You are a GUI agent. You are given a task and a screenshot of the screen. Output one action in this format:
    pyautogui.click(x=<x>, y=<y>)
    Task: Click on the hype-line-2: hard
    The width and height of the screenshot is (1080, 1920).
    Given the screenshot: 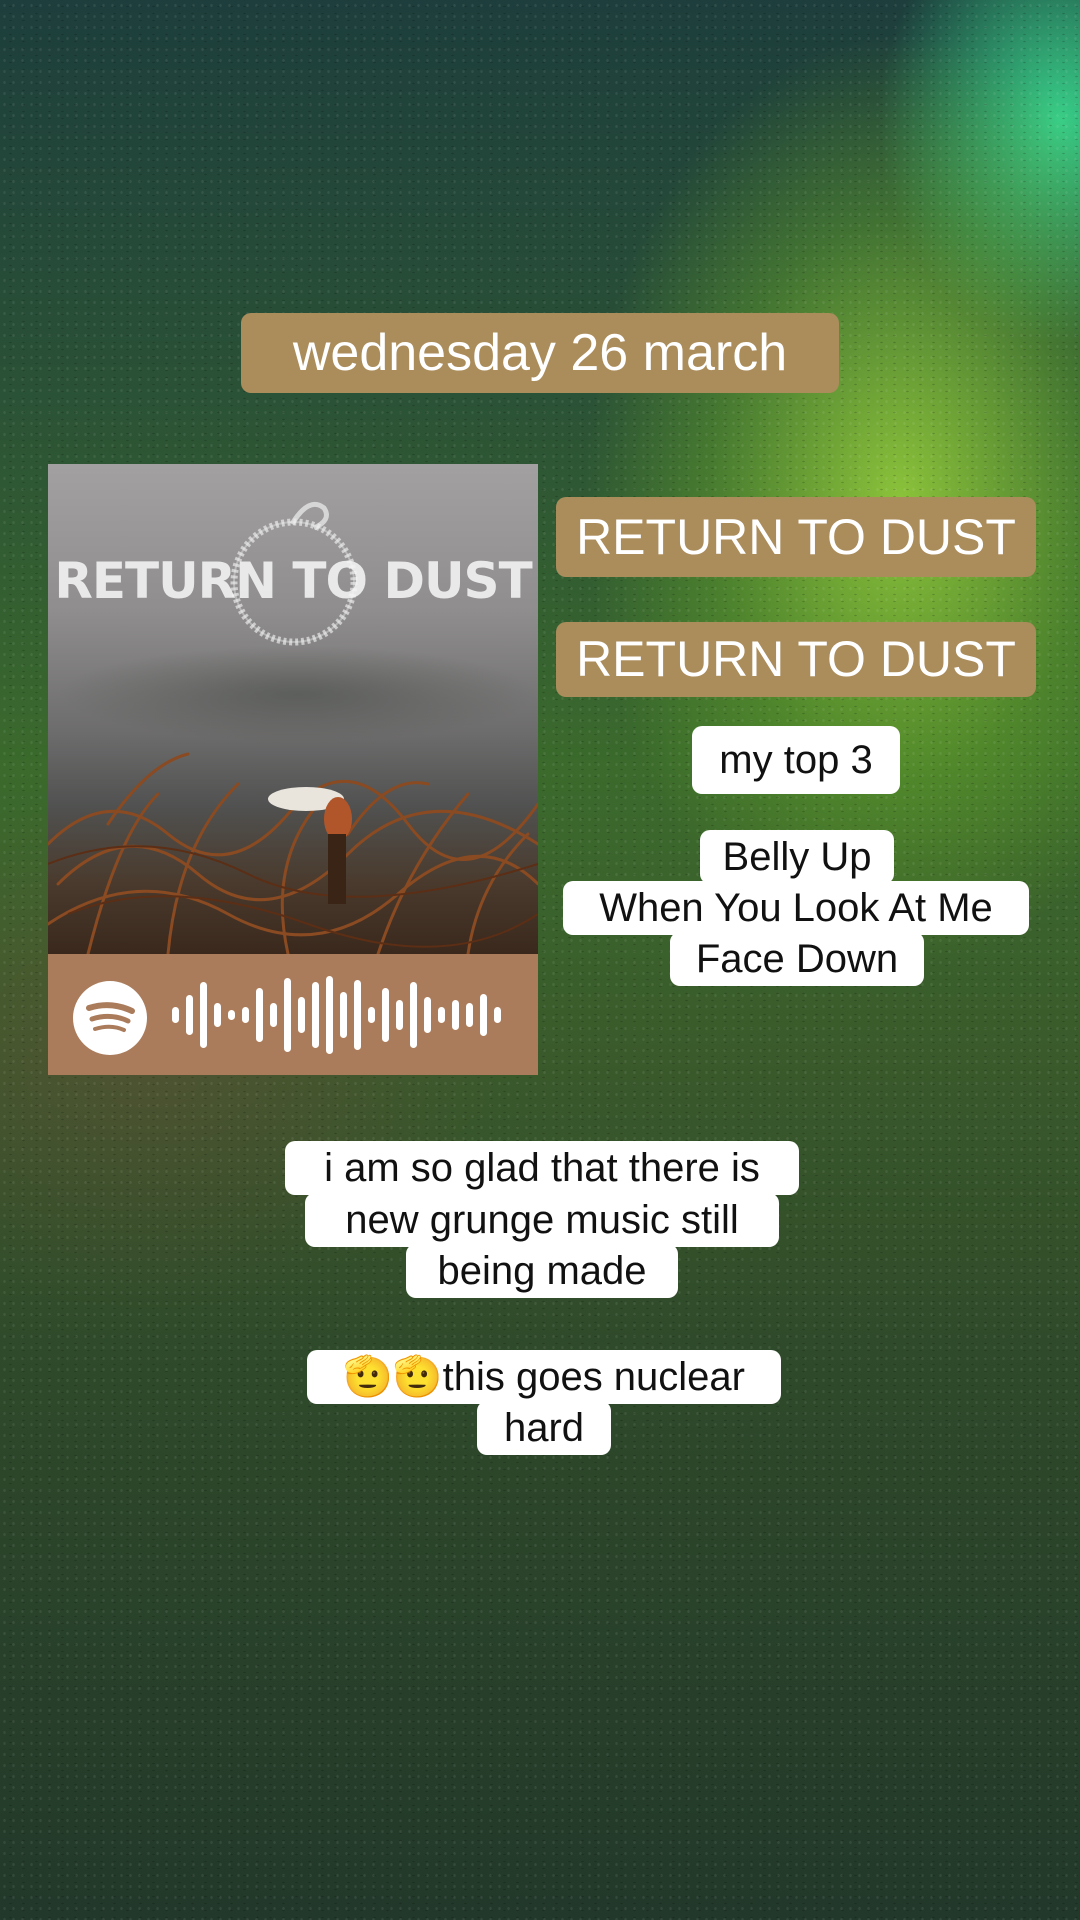 What is the action you would take?
    pyautogui.click(x=544, y=1428)
    